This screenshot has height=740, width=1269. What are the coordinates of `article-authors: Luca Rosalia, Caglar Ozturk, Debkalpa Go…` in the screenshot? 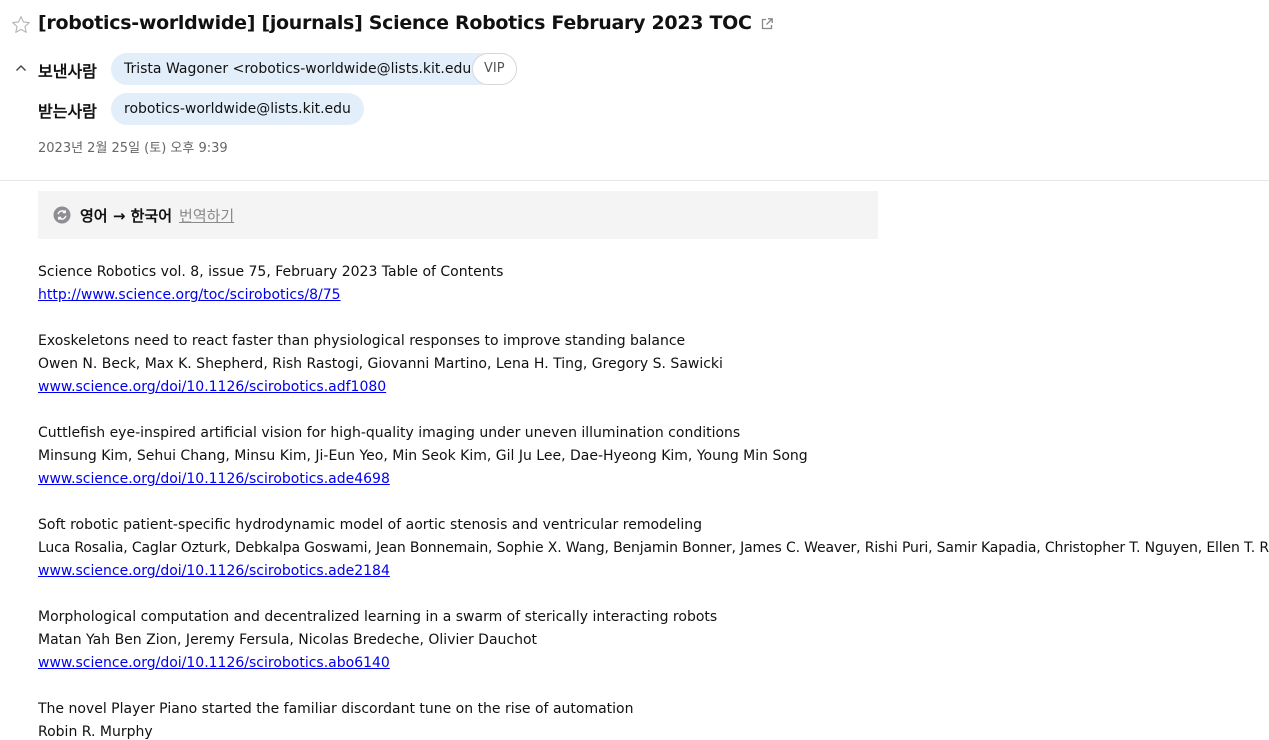 It's located at (653, 548).